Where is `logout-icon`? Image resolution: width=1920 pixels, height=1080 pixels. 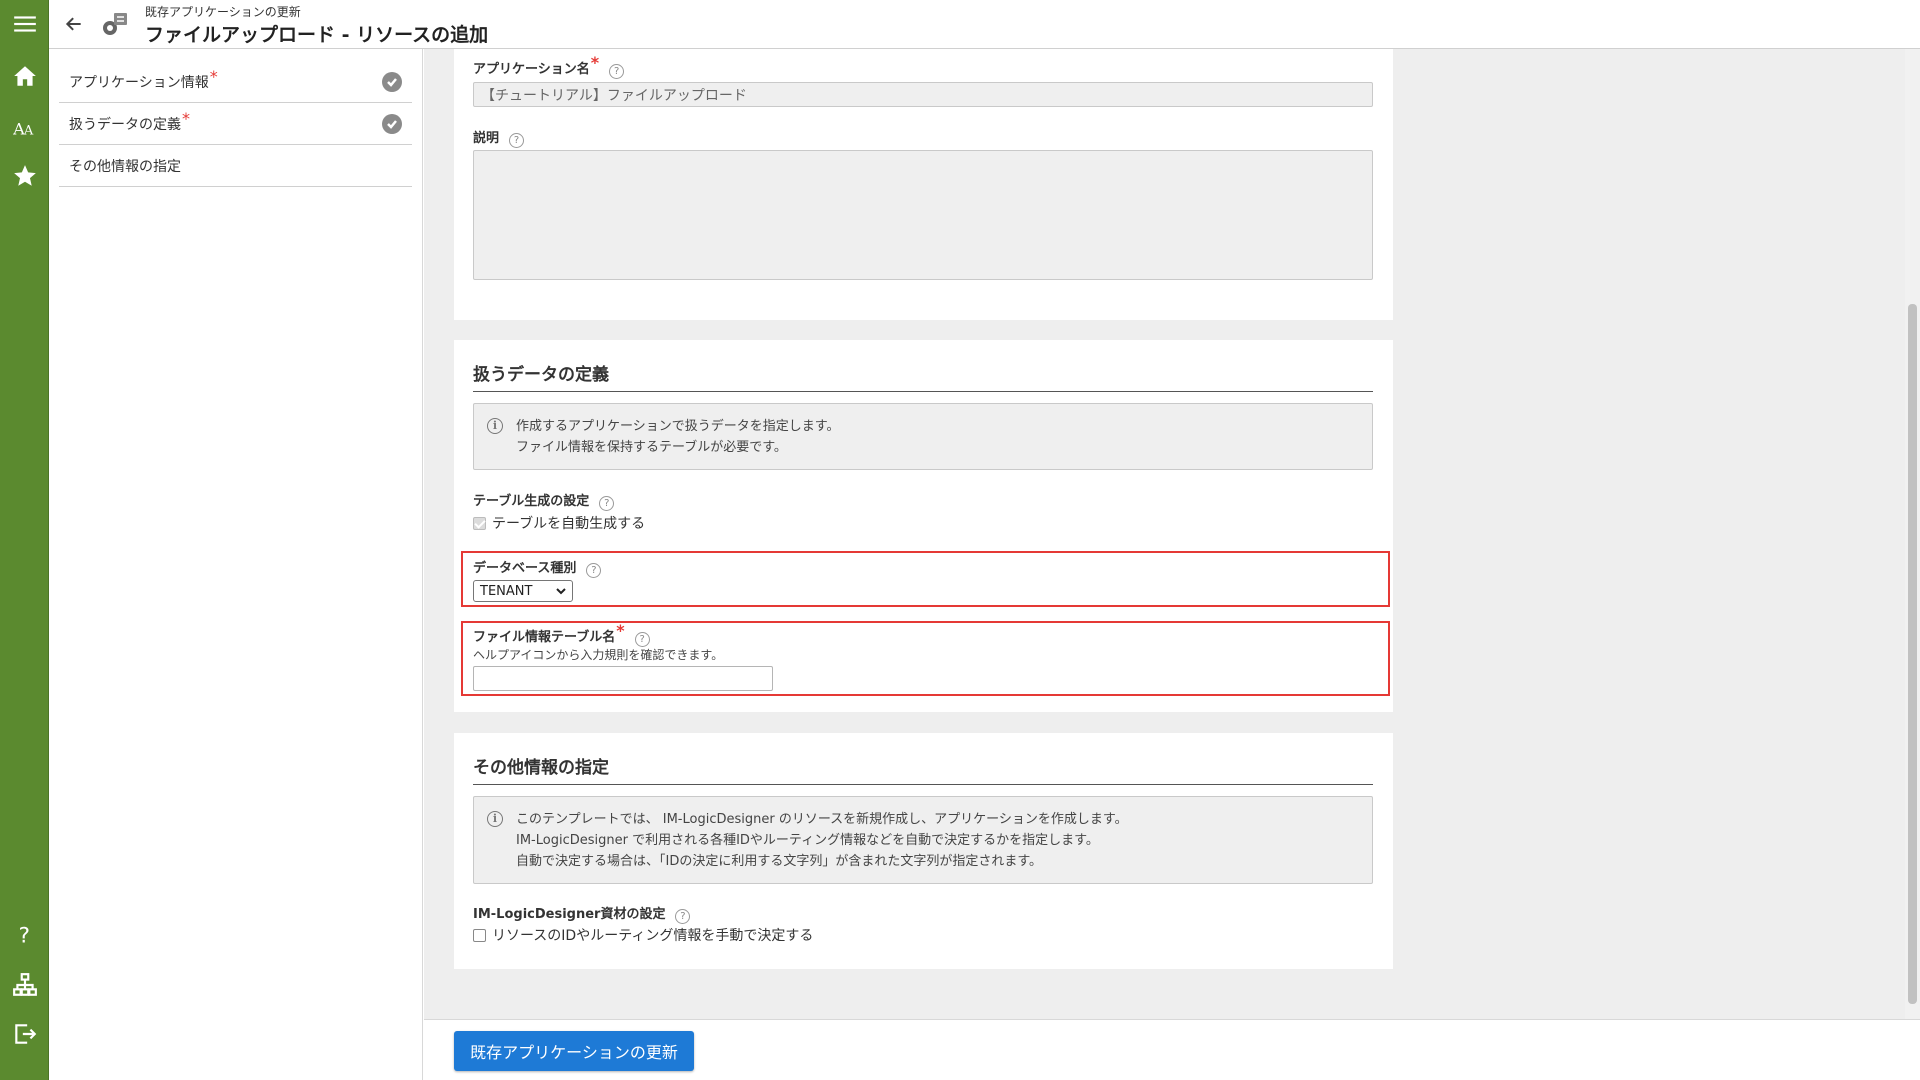 logout-icon is located at coordinates (24, 1034).